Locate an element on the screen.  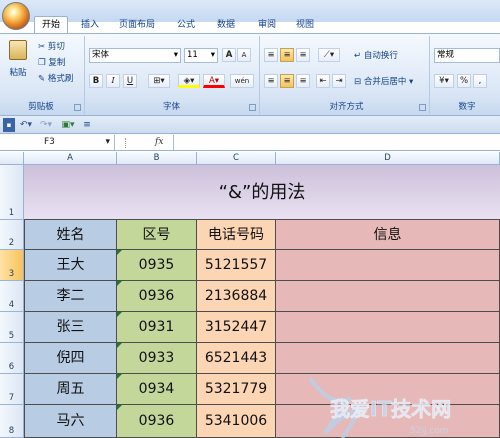
tab-home: 开始 is located at coordinates (51, 25).